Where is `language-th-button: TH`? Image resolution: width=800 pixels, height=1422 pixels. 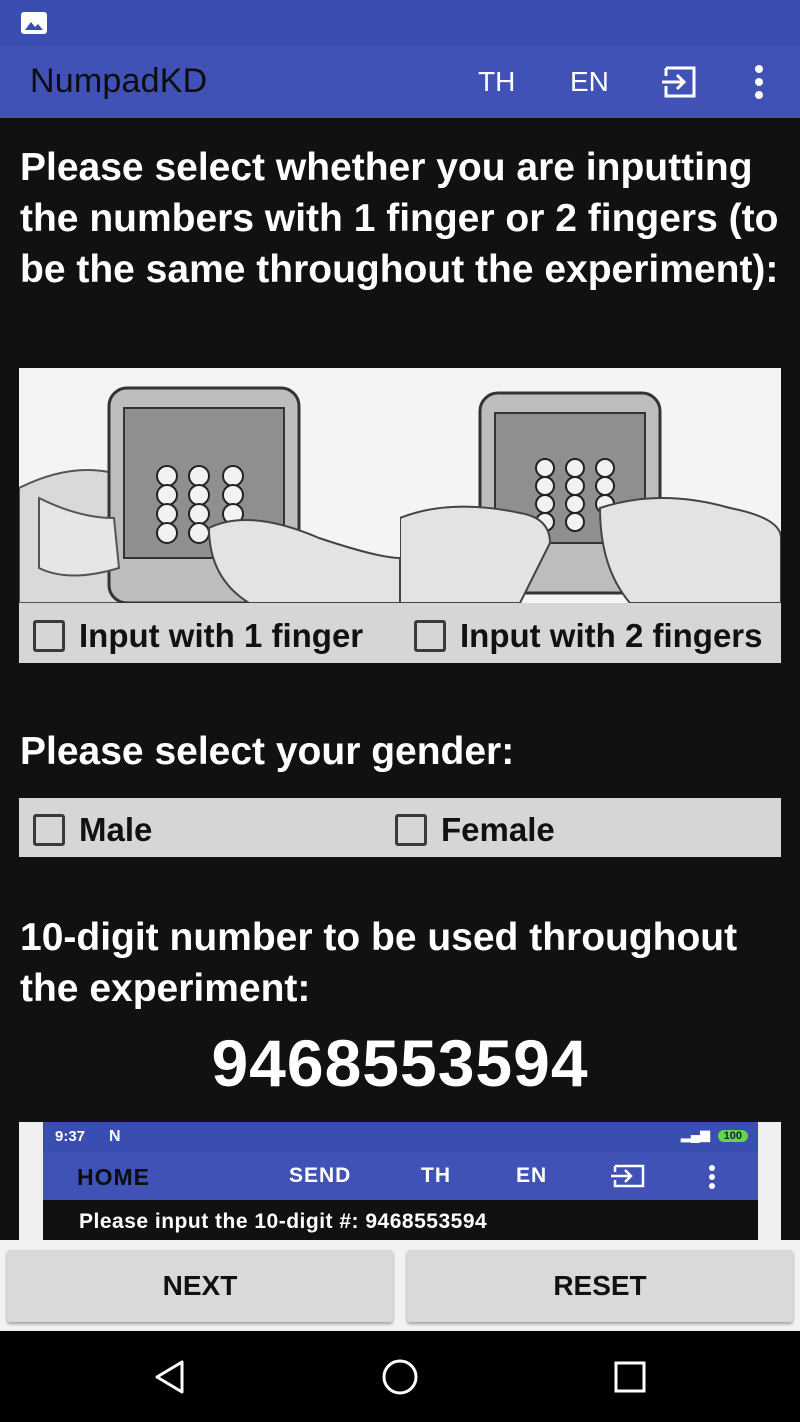 language-th-button: TH is located at coordinates (496, 82).